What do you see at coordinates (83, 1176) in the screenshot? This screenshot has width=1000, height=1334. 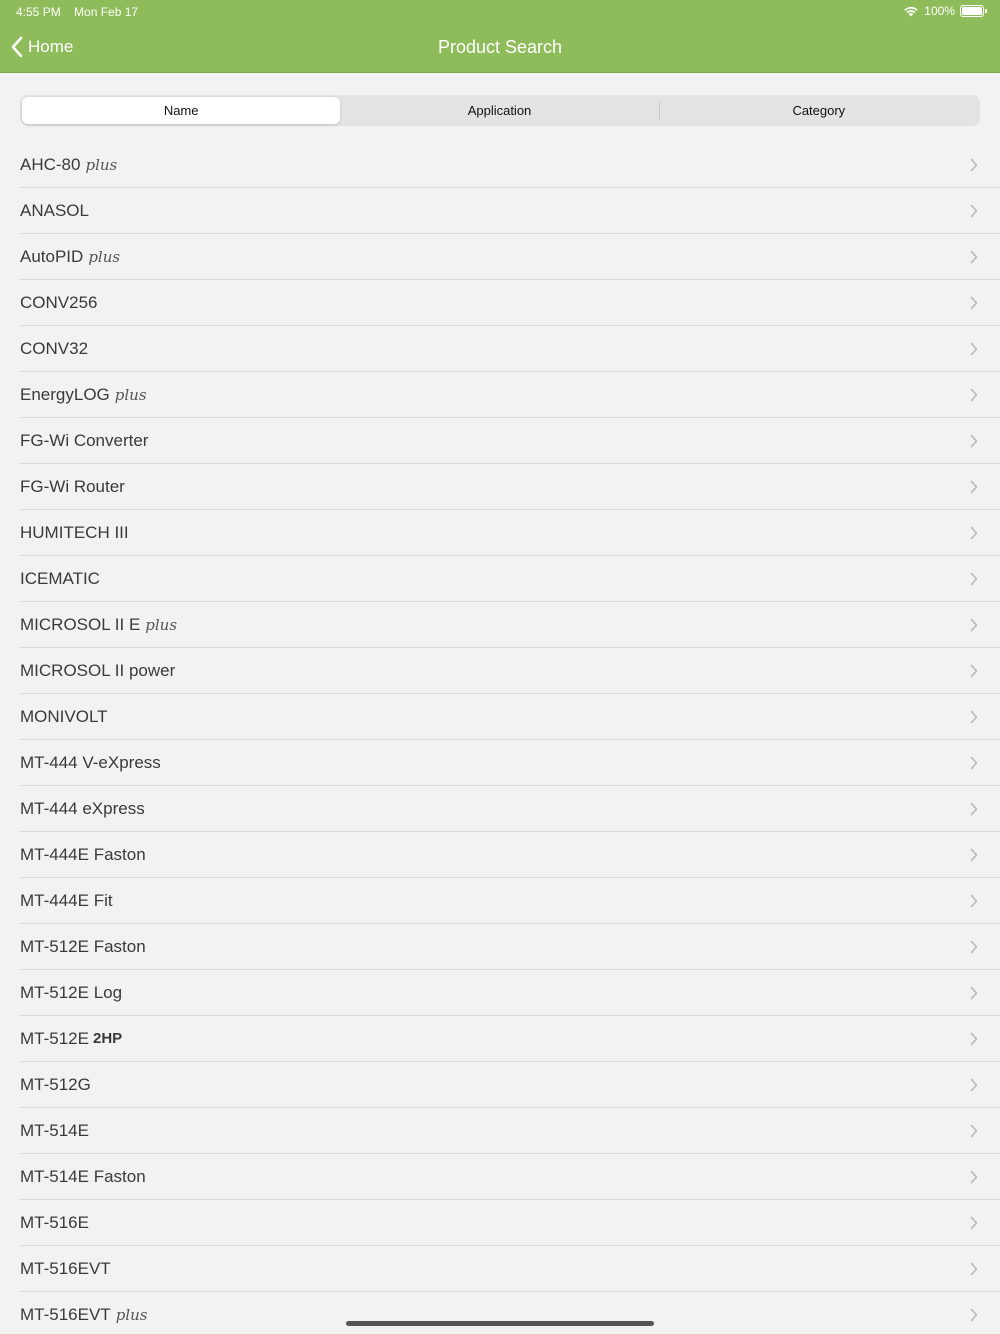 I see `product-name: MT-514E Faston` at bounding box center [83, 1176].